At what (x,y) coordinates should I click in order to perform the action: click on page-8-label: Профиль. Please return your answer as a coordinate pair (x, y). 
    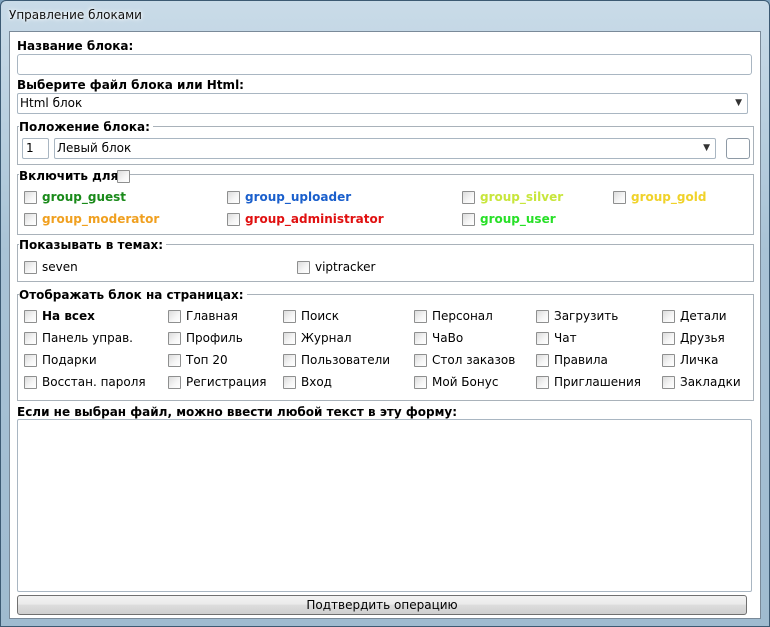
    Looking at the image, I should click on (214, 338).